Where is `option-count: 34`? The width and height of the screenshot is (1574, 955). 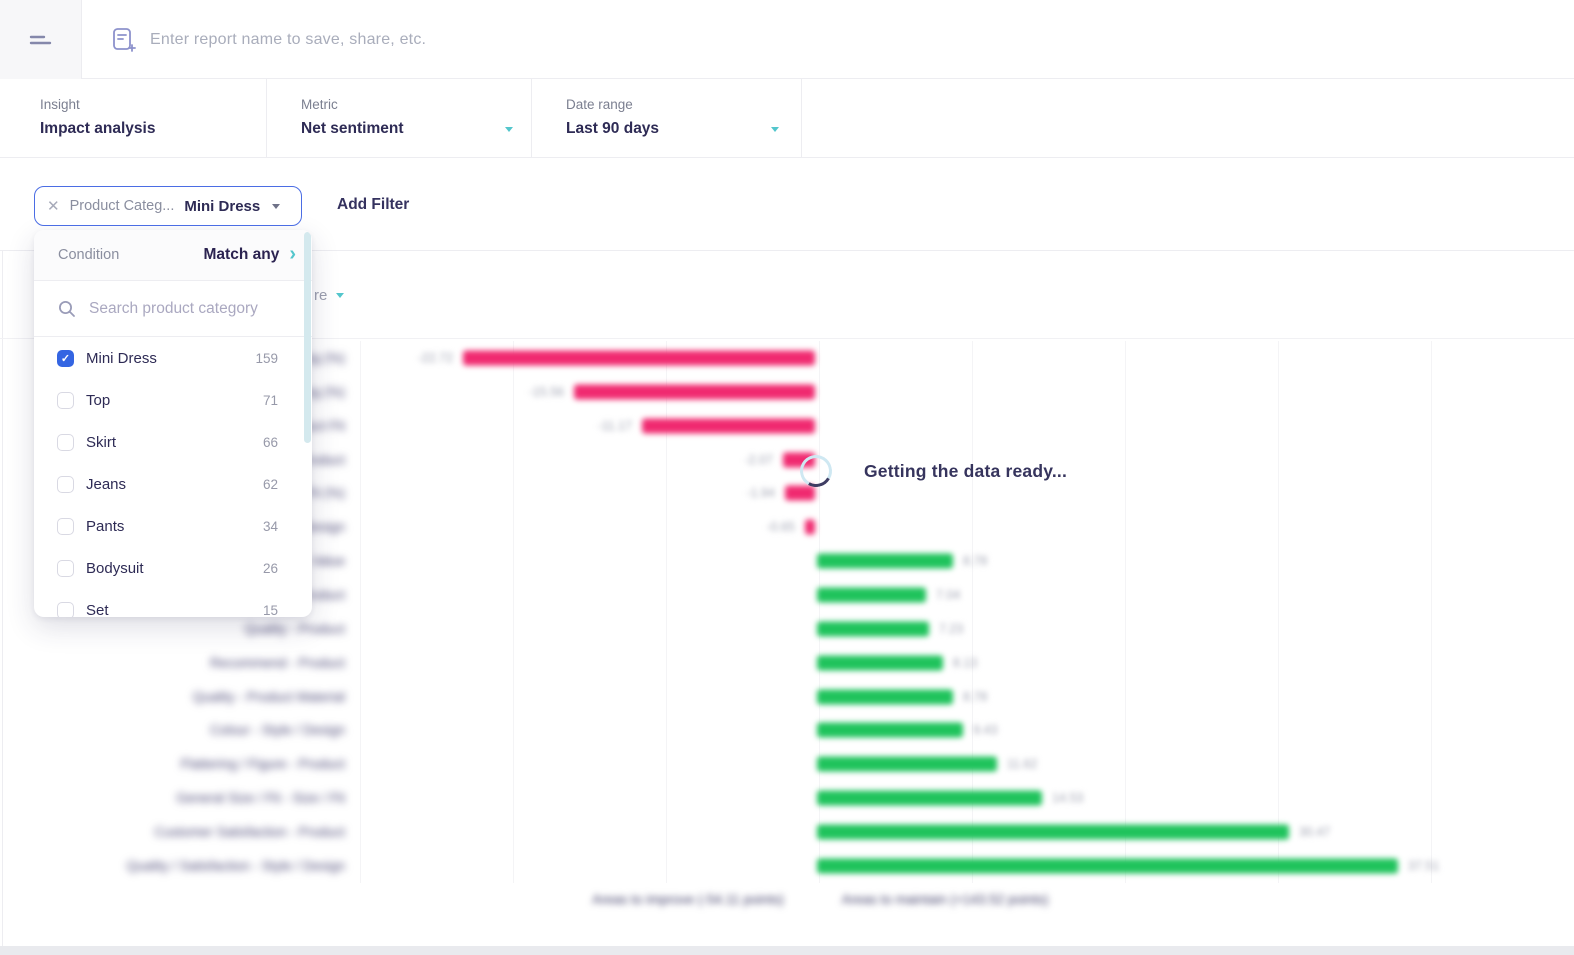 option-count: 34 is located at coordinates (270, 526).